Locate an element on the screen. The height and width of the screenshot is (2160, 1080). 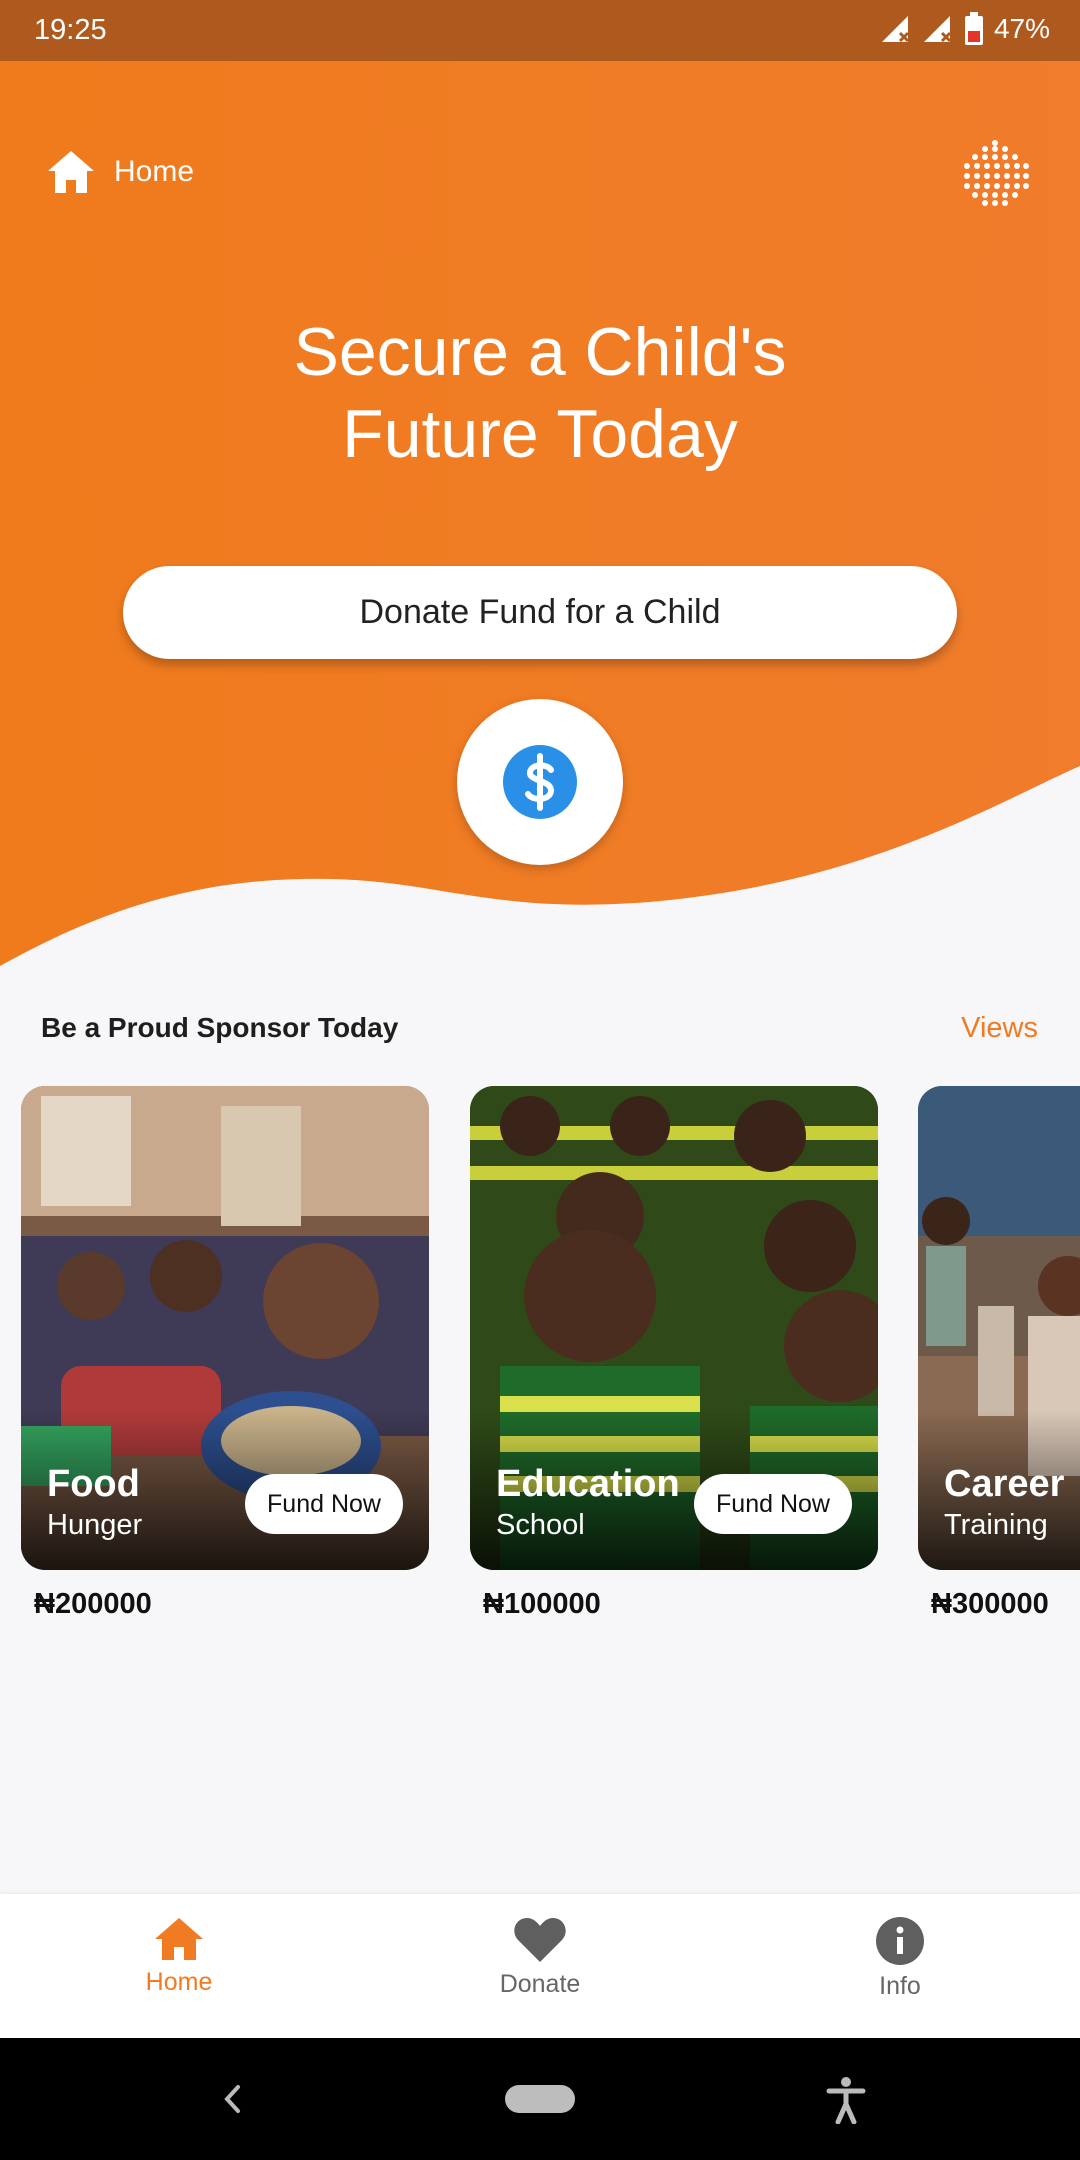
nav-donate-label: Donate is located at coordinates (540, 1984).